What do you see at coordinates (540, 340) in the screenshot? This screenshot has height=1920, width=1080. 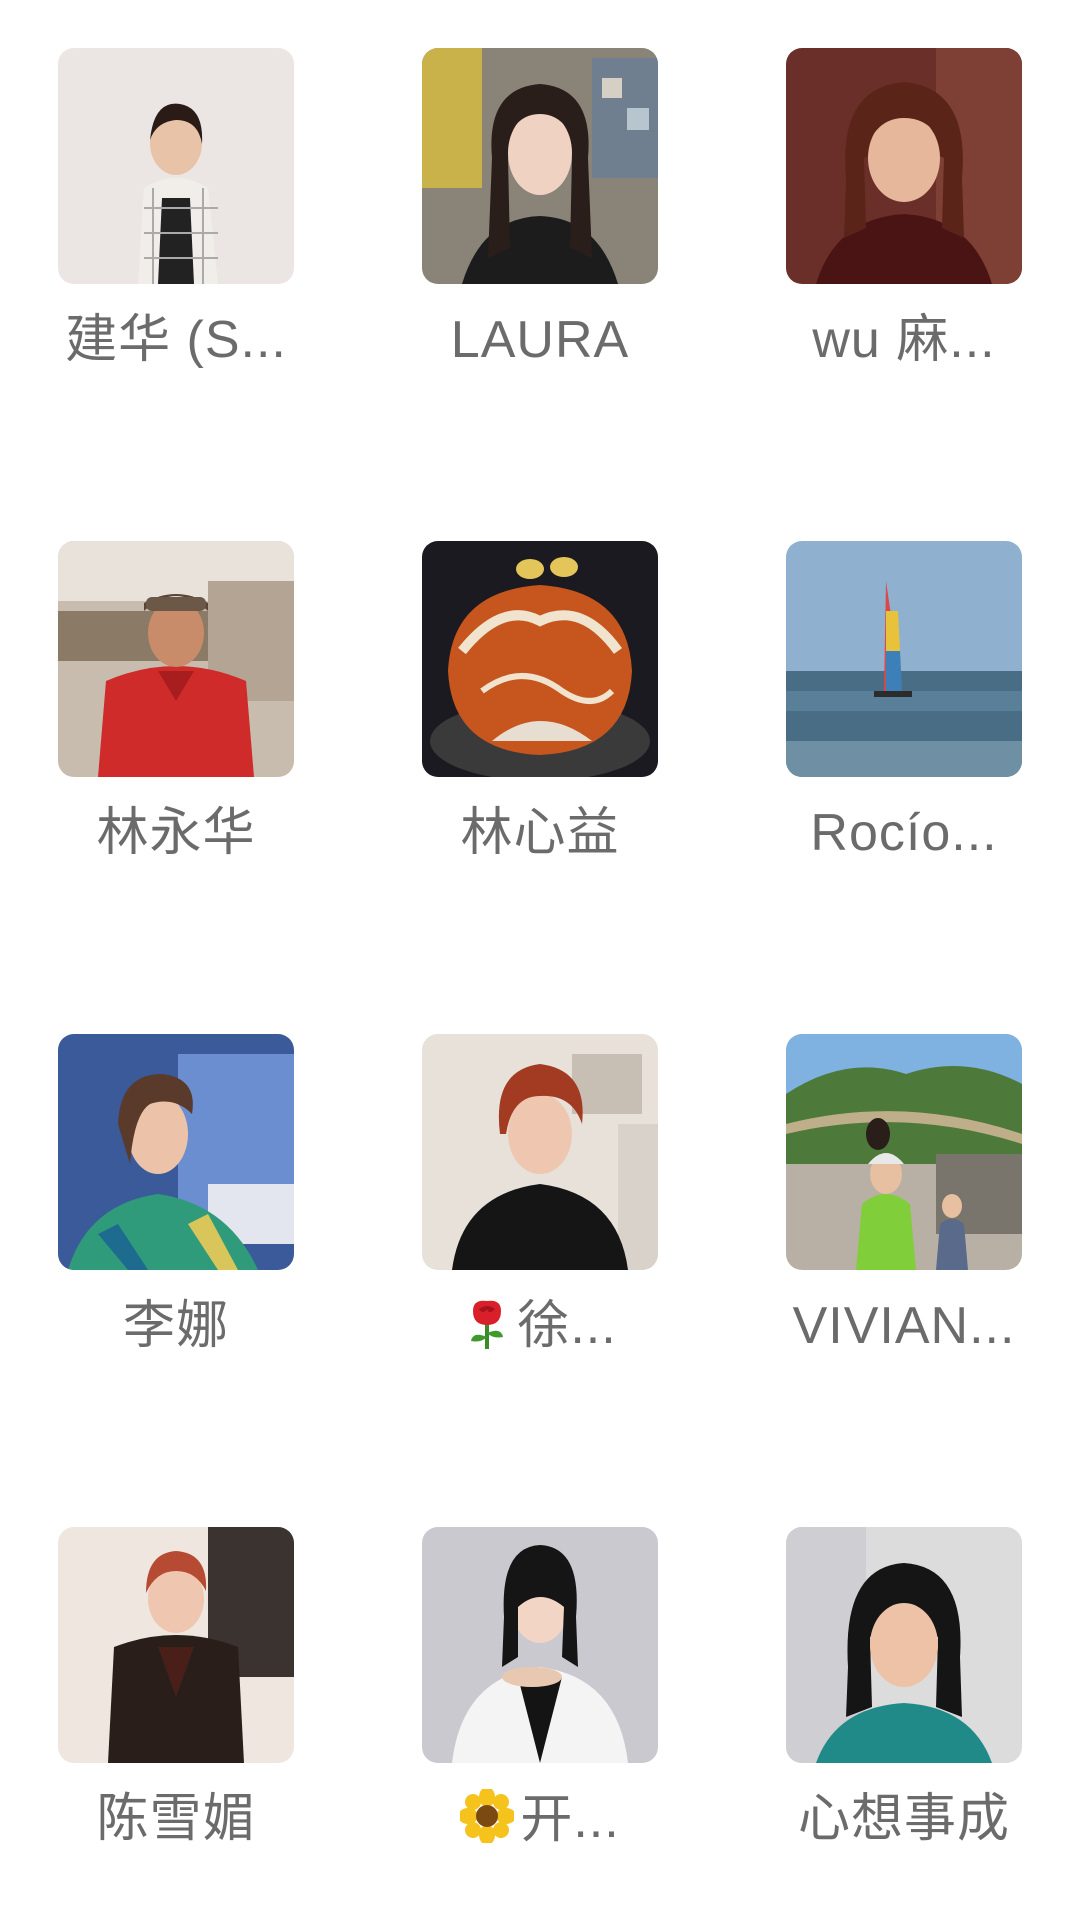 I see `member-name-2: LAURA` at bounding box center [540, 340].